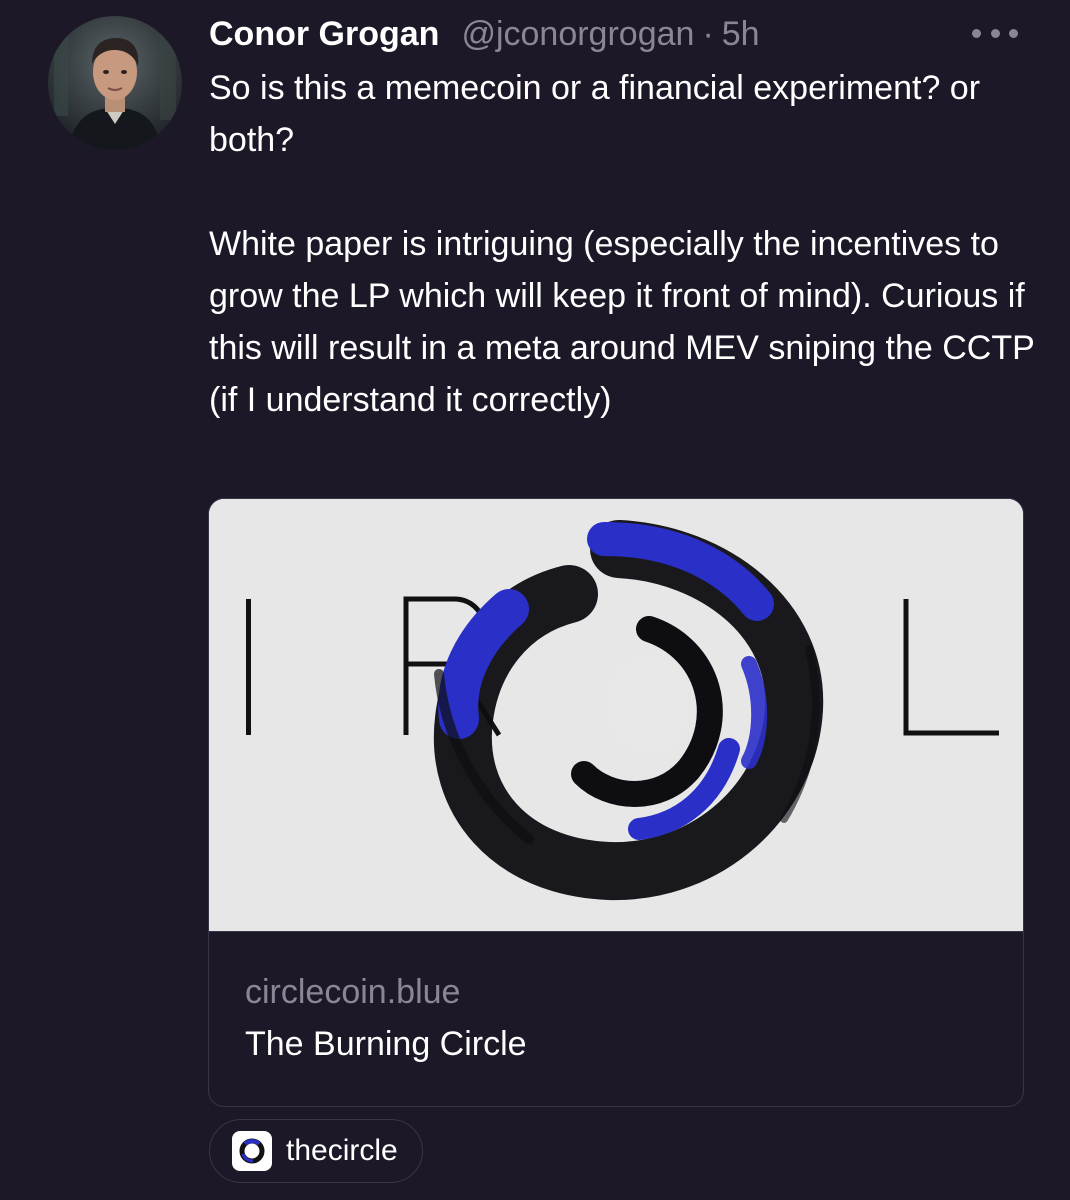 This screenshot has height=1200, width=1070. I want to click on community-tag: thecircle, so click(316, 1151).